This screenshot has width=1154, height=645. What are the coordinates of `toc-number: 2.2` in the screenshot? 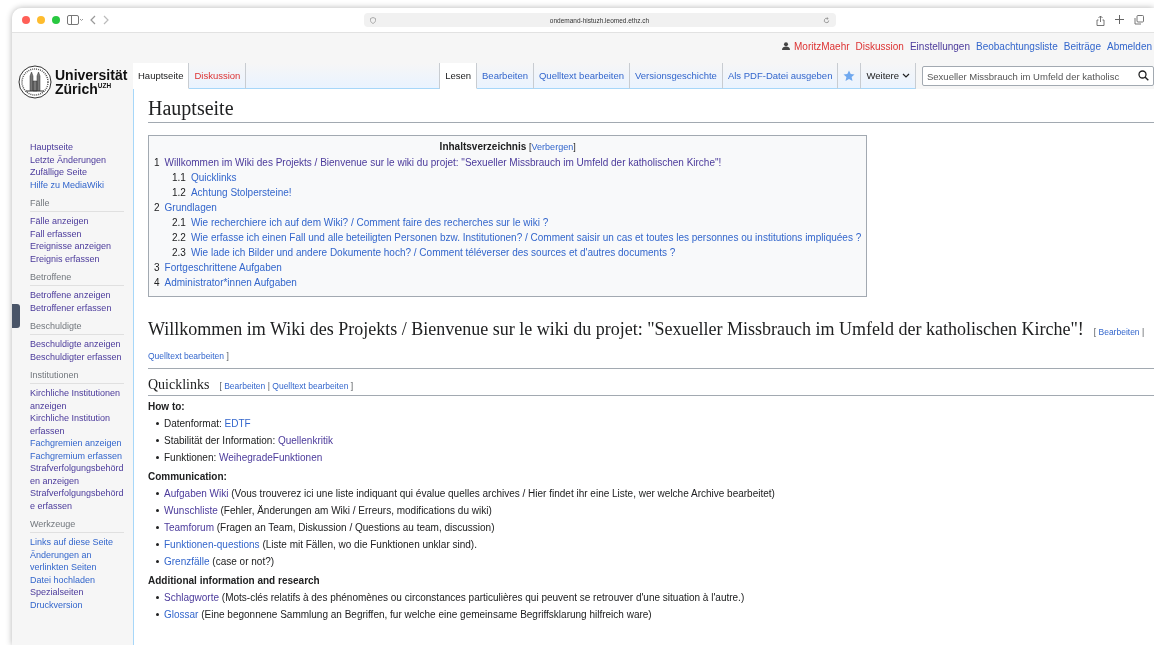 It's located at (179, 237).